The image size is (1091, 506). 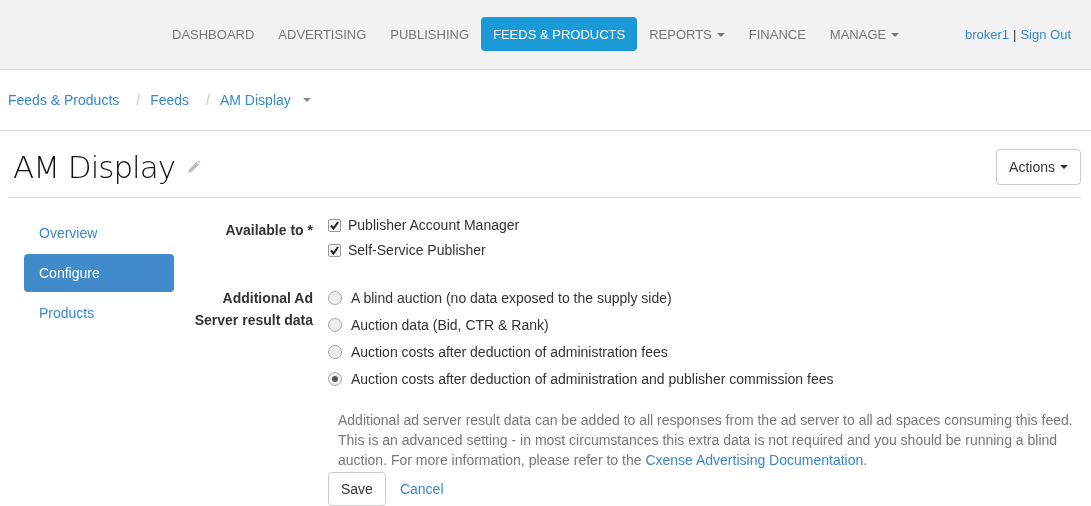 I want to click on nav-tab: MANAGE, so click(x=864, y=34).